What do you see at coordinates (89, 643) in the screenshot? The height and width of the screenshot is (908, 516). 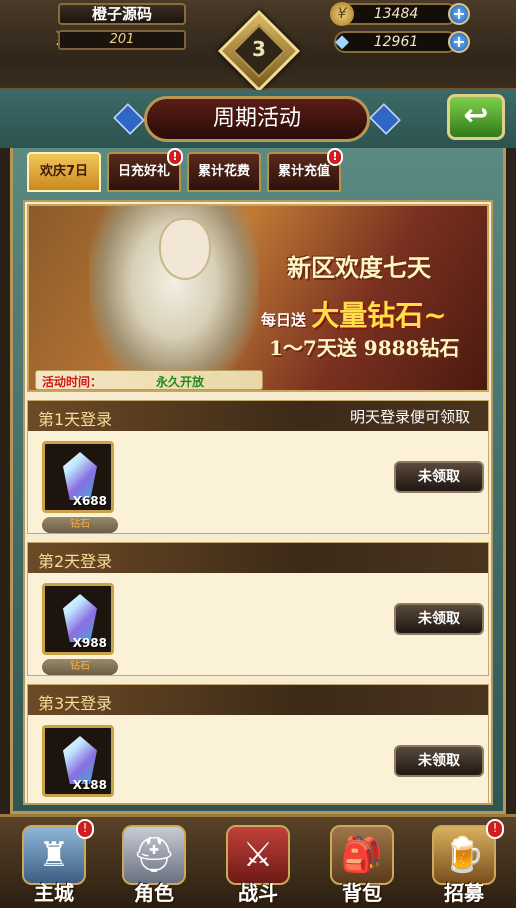 I see `reward-quantity: X988` at bounding box center [89, 643].